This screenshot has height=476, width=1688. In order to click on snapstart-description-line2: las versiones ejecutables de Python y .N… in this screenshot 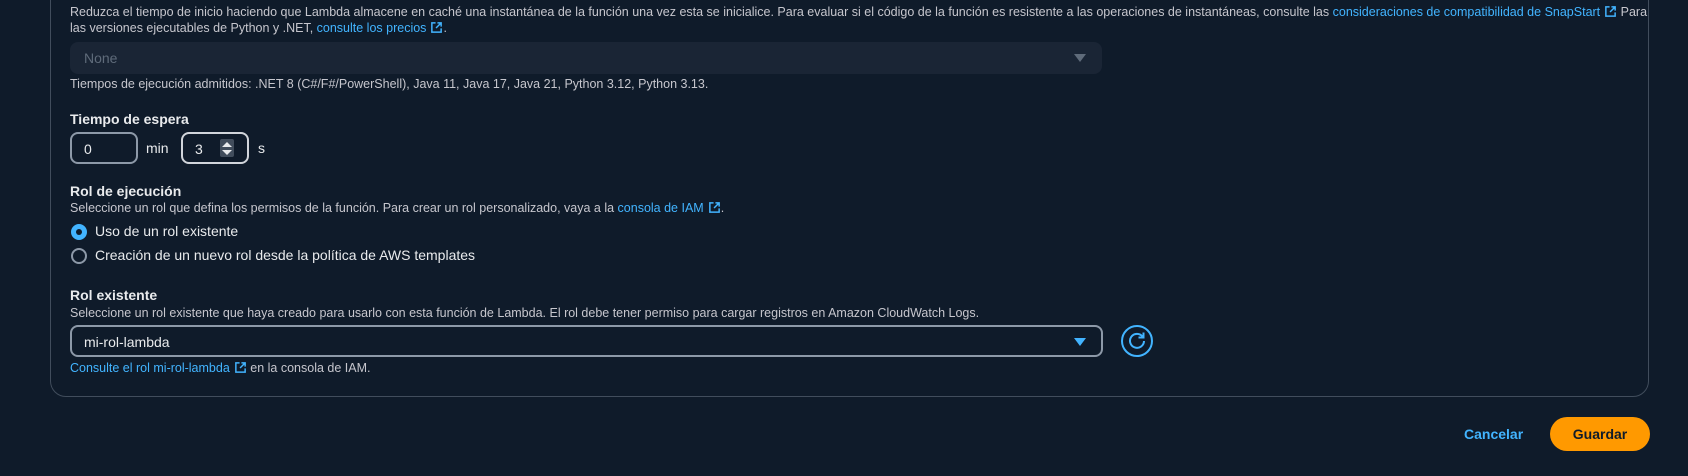, I will do `click(258, 28)`.